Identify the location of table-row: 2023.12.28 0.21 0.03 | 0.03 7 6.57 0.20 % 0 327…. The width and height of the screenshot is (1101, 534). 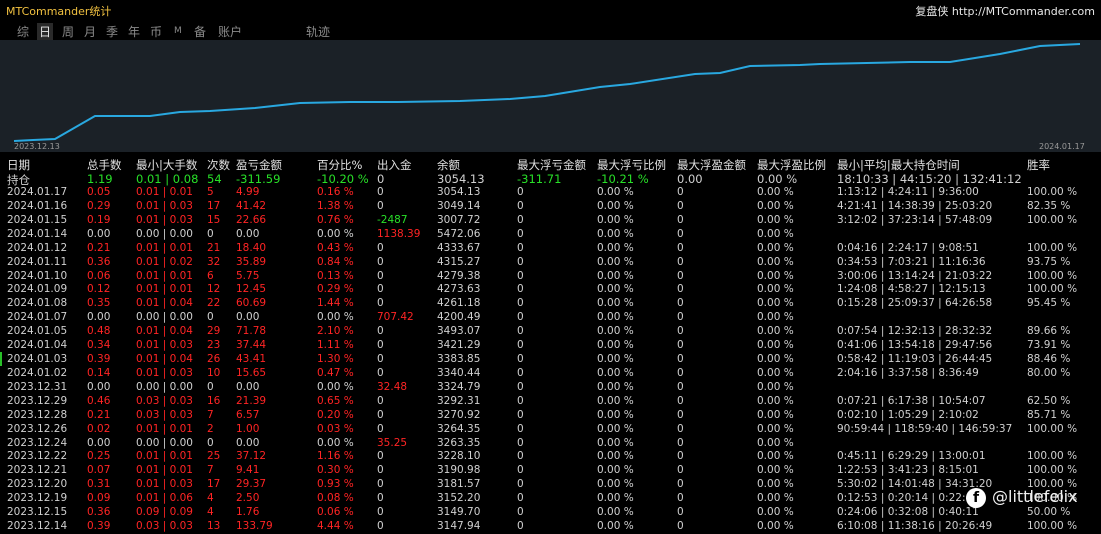
(550, 416).